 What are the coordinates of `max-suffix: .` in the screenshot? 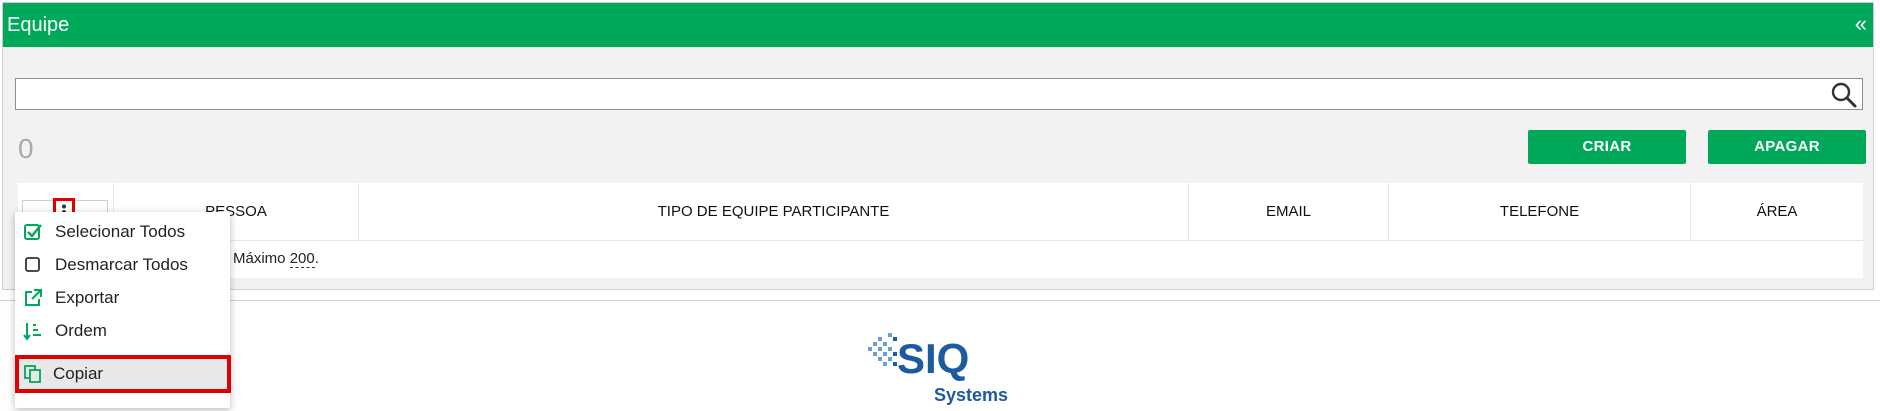 It's located at (316, 258).